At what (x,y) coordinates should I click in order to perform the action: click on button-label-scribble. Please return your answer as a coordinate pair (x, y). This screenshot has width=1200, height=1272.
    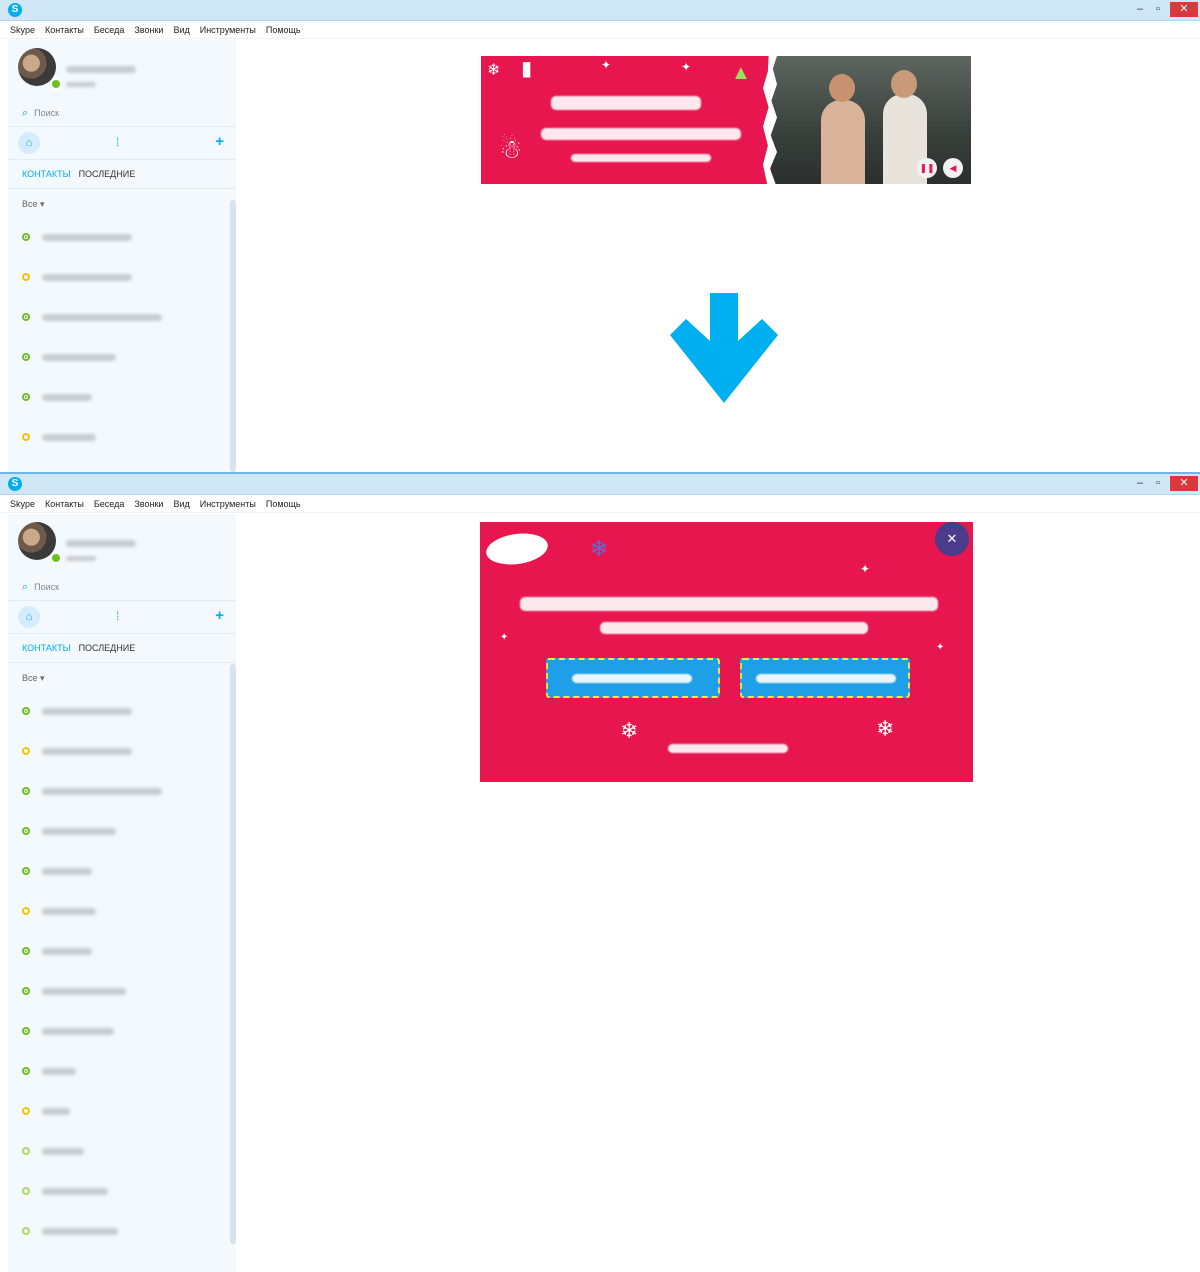
    Looking at the image, I should click on (632, 678).